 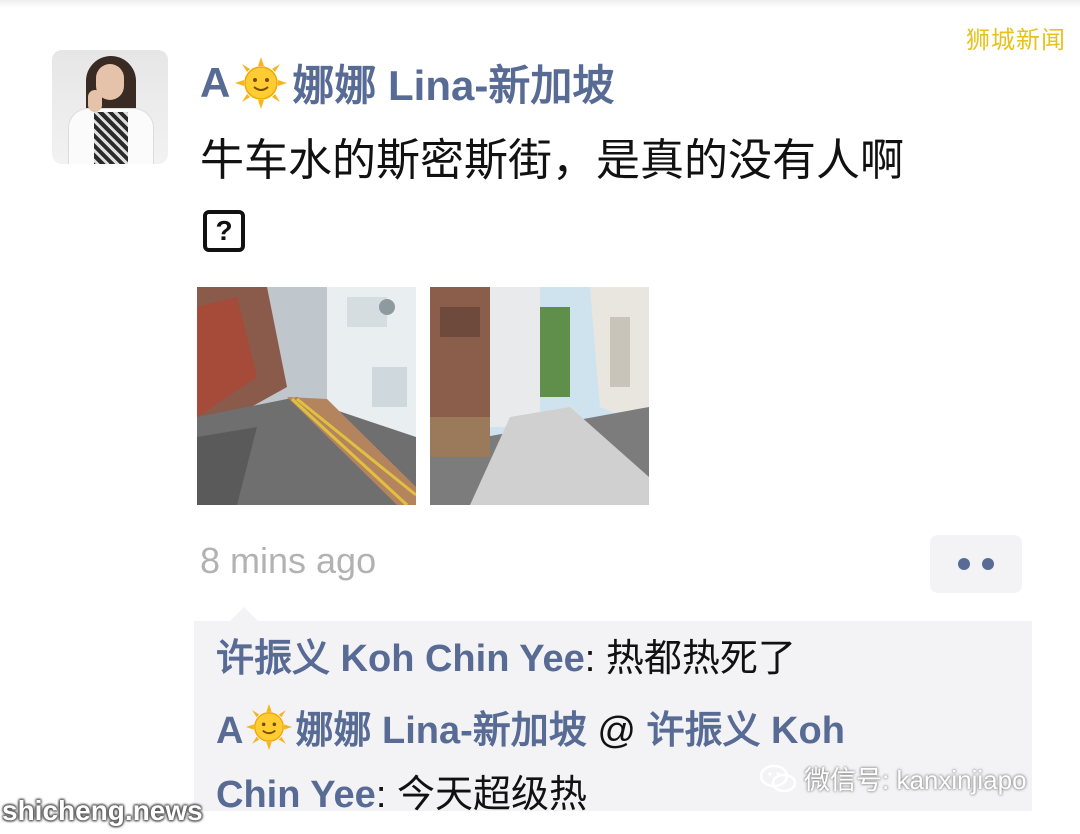 I want to click on comment-author-suffix: 娜娜 Lina-新加坡, so click(x=441, y=731).